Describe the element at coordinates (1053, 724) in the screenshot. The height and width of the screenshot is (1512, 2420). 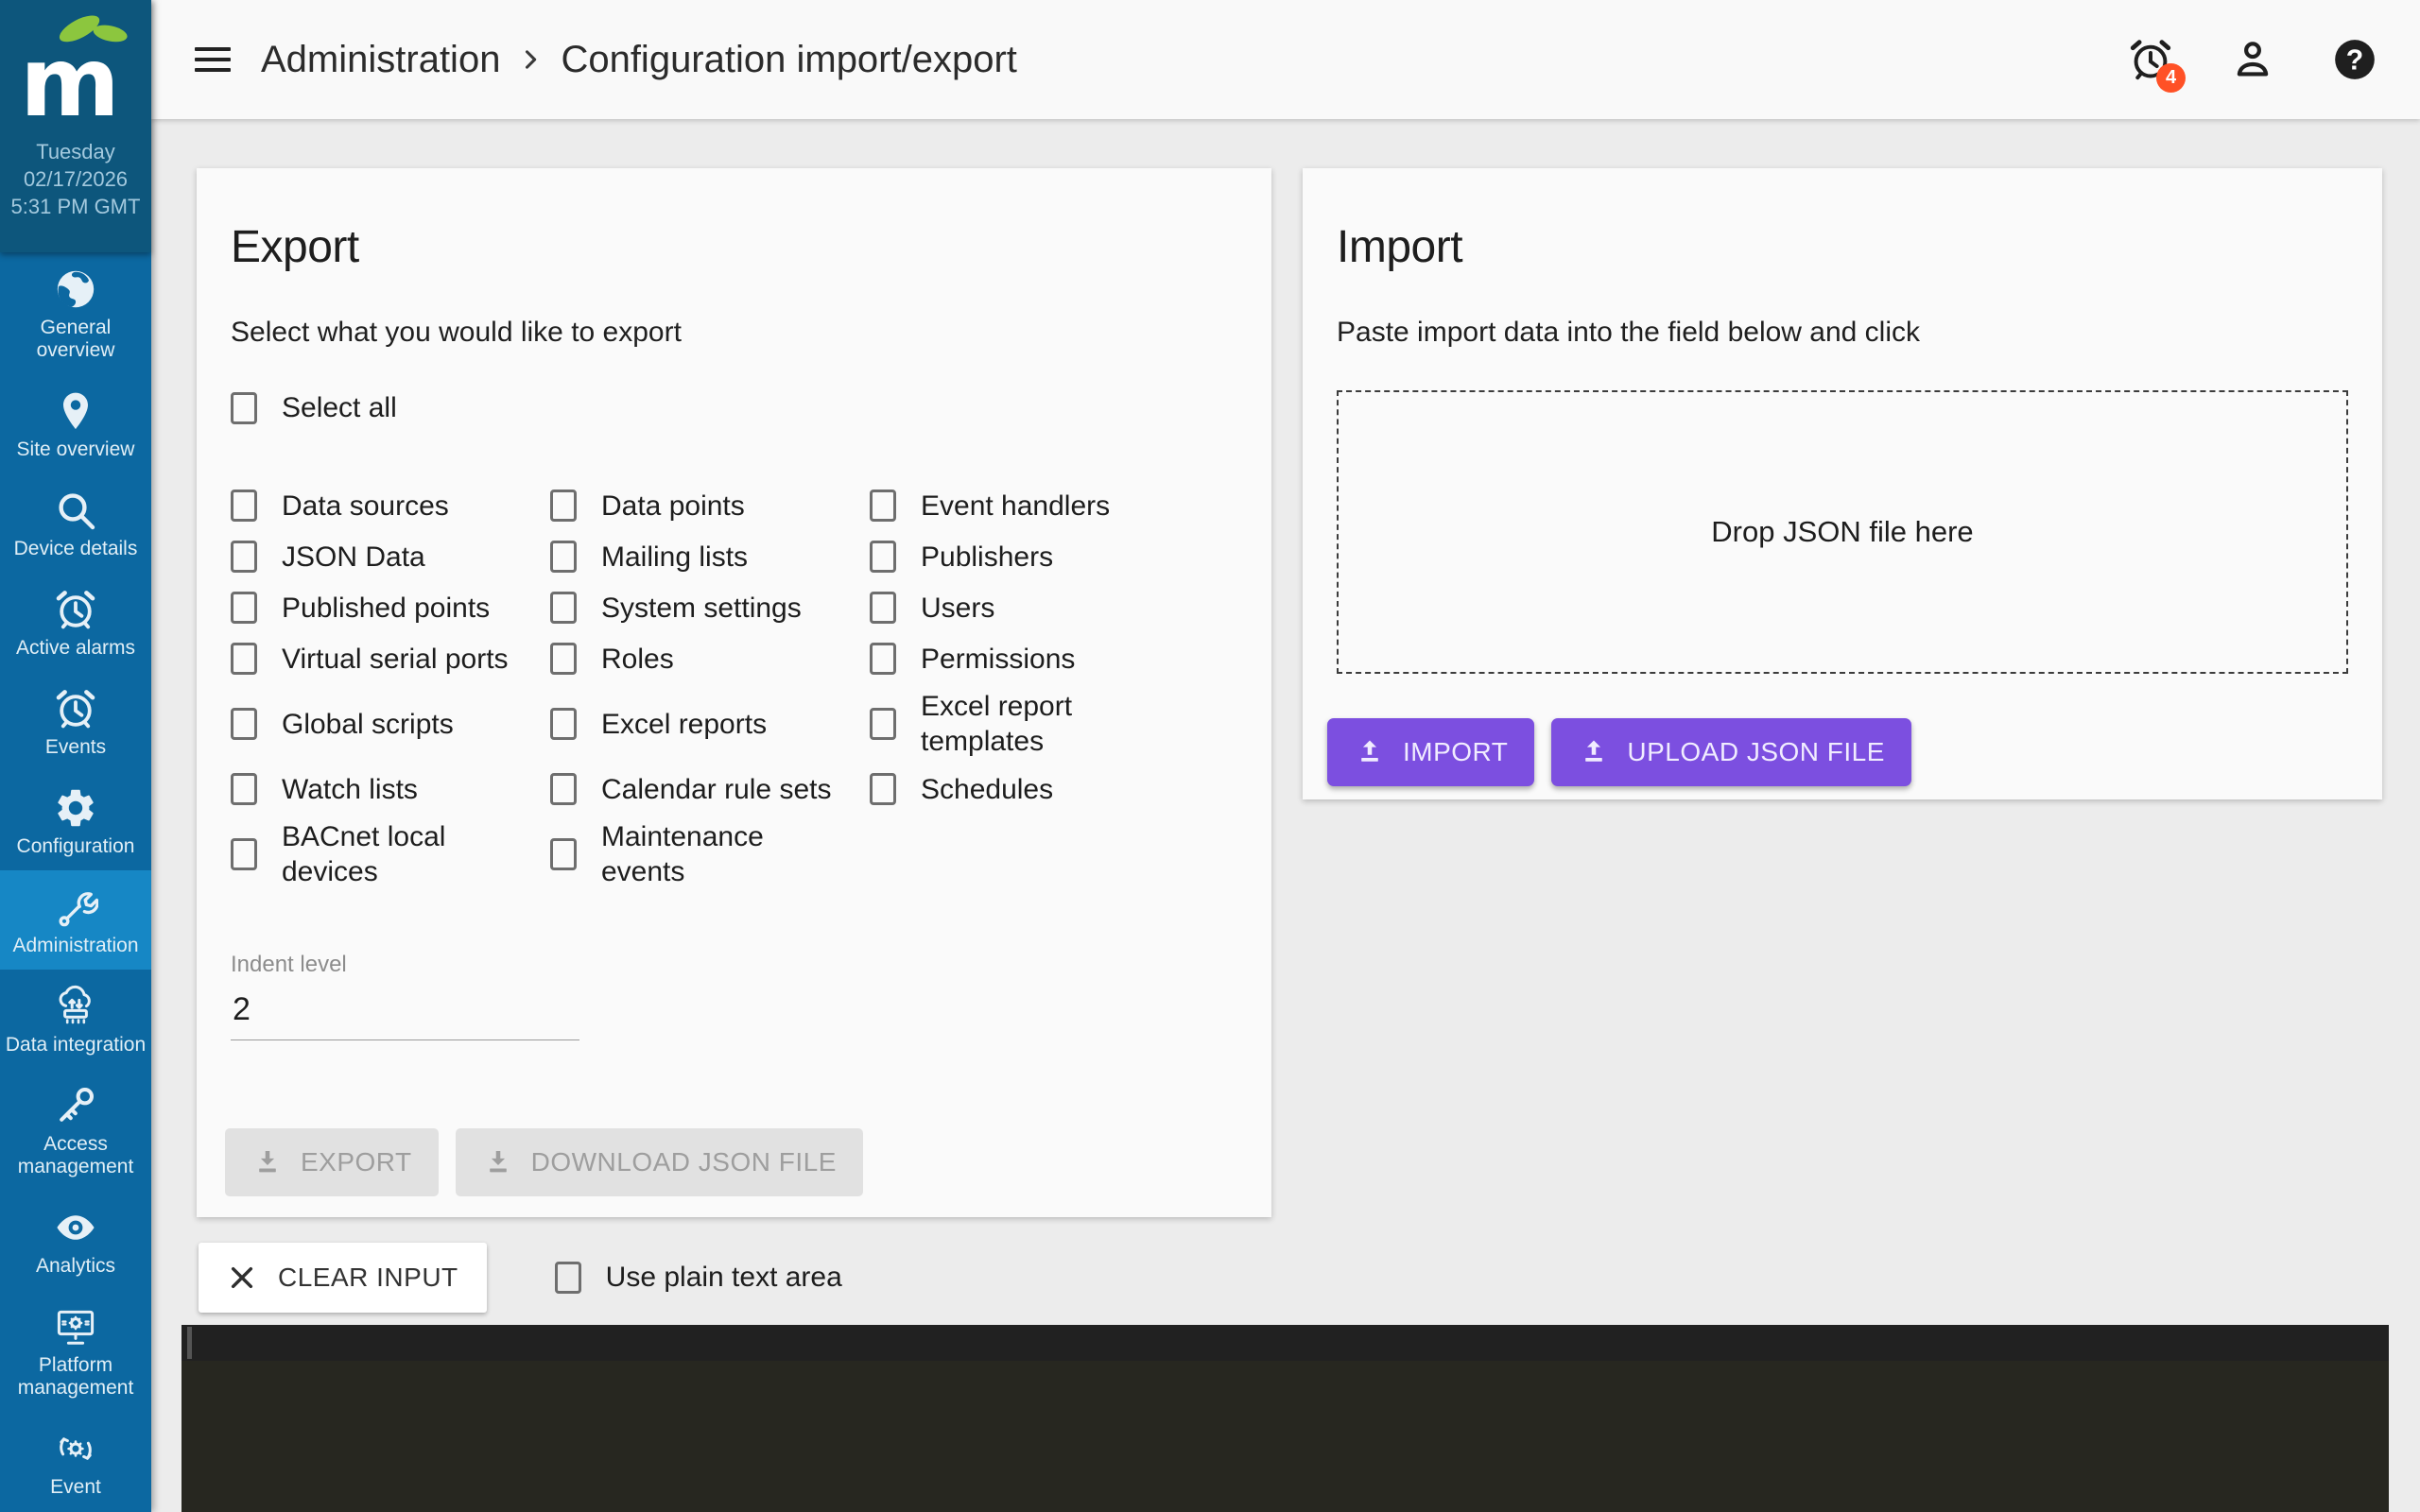
I see `checkbox-excel-report-templates: Excel report templates` at that location.